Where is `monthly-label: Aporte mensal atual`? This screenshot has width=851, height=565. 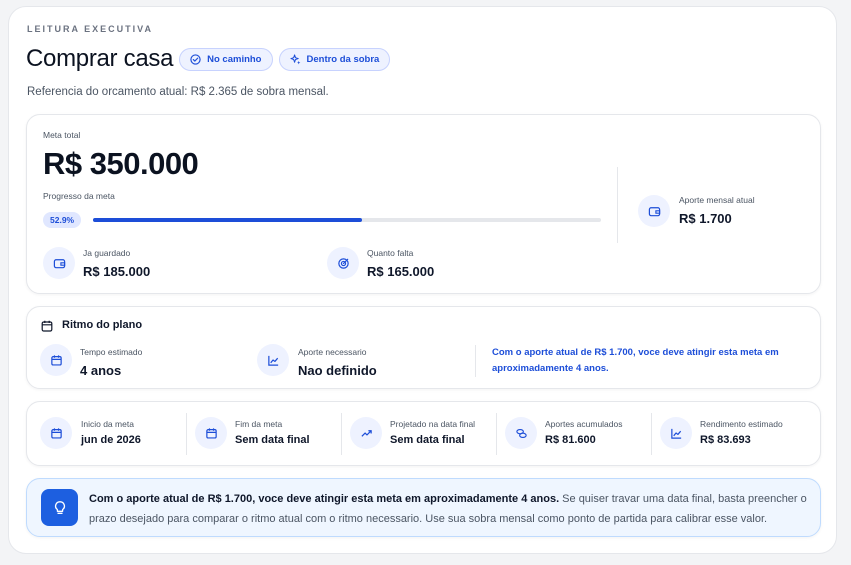
monthly-label: Aporte mensal atual is located at coordinates (717, 200).